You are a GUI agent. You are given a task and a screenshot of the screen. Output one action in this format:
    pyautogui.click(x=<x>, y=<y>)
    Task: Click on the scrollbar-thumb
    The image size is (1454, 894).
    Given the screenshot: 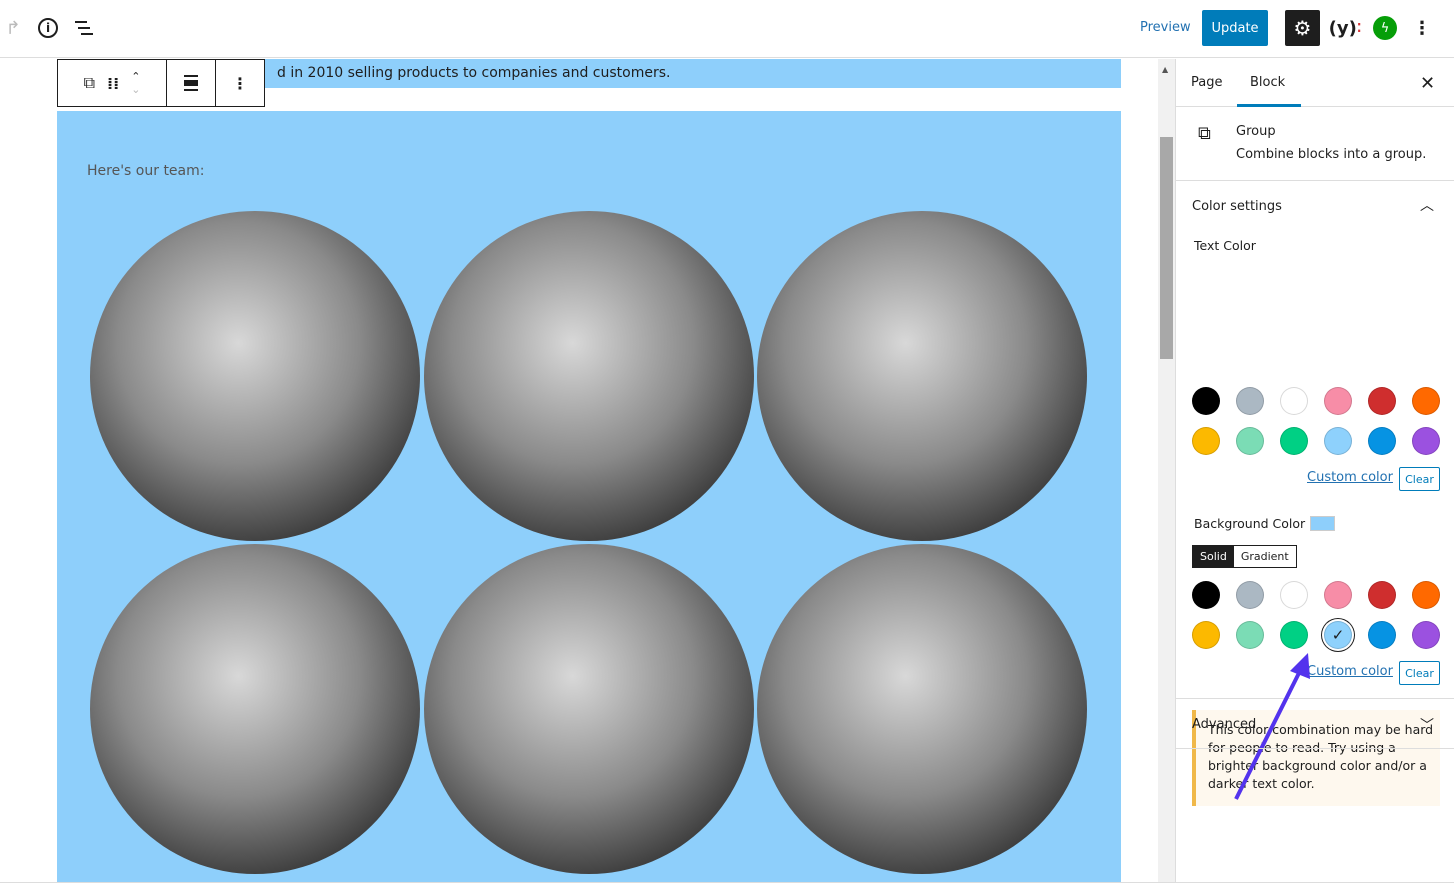 What is the action you would take?
    pyautogui.click(x=1166, y=248)
    